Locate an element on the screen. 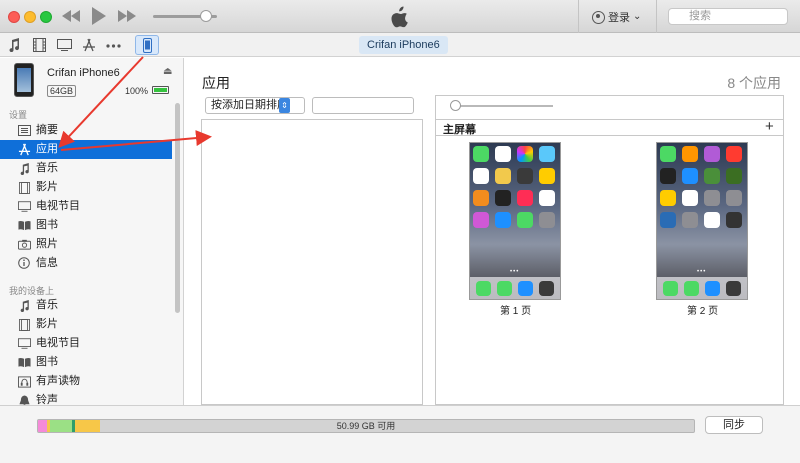  sidebar-item-music: 音乐 is located at coordinates (86, 168).